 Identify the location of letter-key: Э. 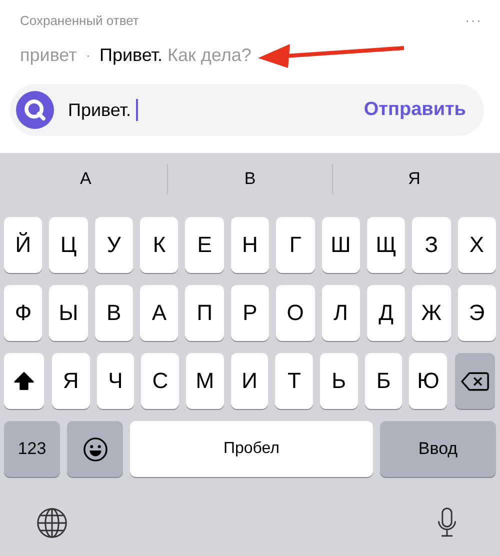
(477, 313).